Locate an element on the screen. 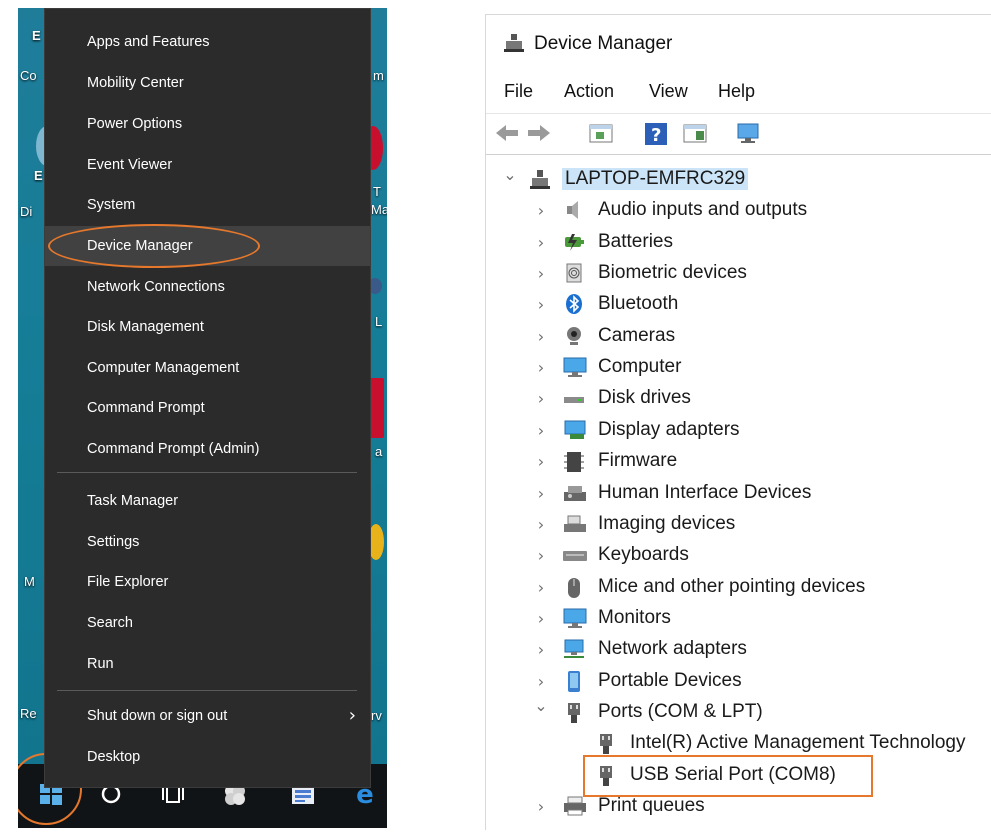 The height and width of the screenshot is (839, 991). tree-category-row: ⌄ Ports (COM & LPT) is located at coordinates (738, 712).